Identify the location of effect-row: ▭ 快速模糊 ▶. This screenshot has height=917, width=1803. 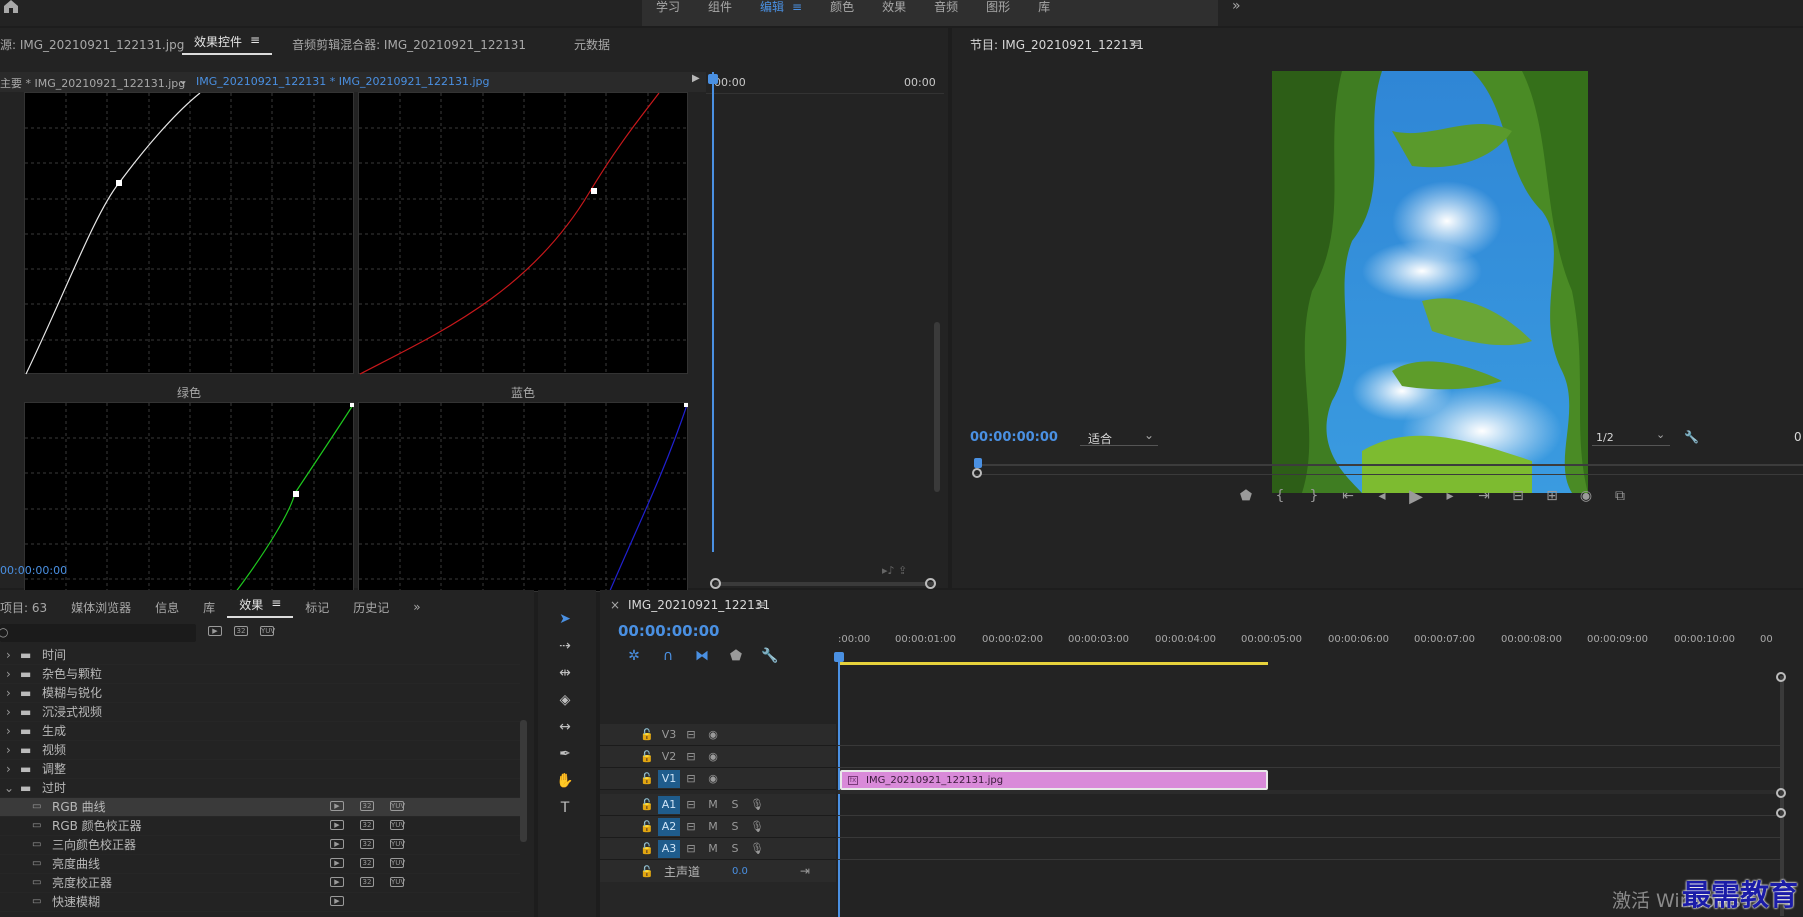
(260, 902).